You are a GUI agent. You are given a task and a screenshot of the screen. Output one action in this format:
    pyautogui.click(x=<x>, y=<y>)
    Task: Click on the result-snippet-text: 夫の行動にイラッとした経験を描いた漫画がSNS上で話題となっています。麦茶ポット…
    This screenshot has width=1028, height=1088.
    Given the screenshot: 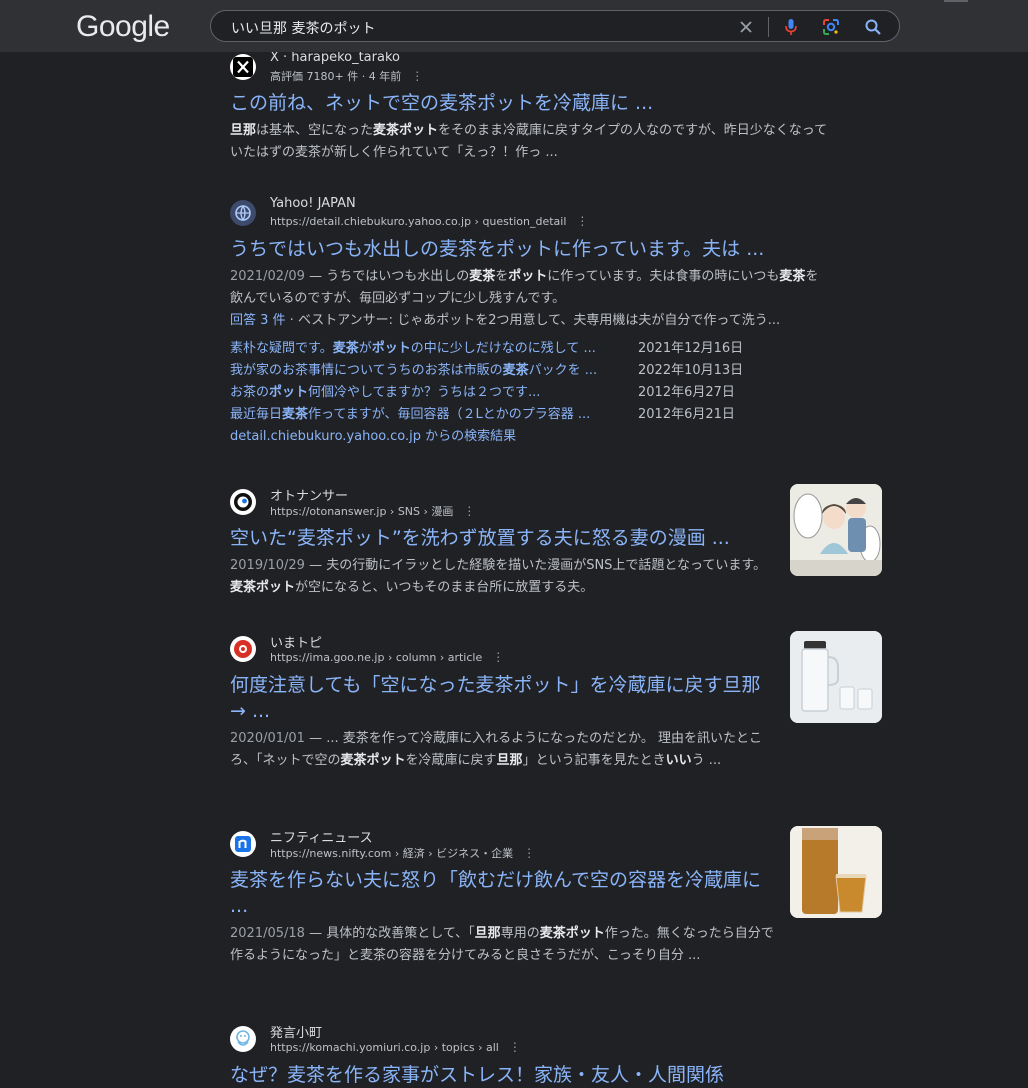 What is the action you would take?
    pyautogui.click(x=498, y=576)
    